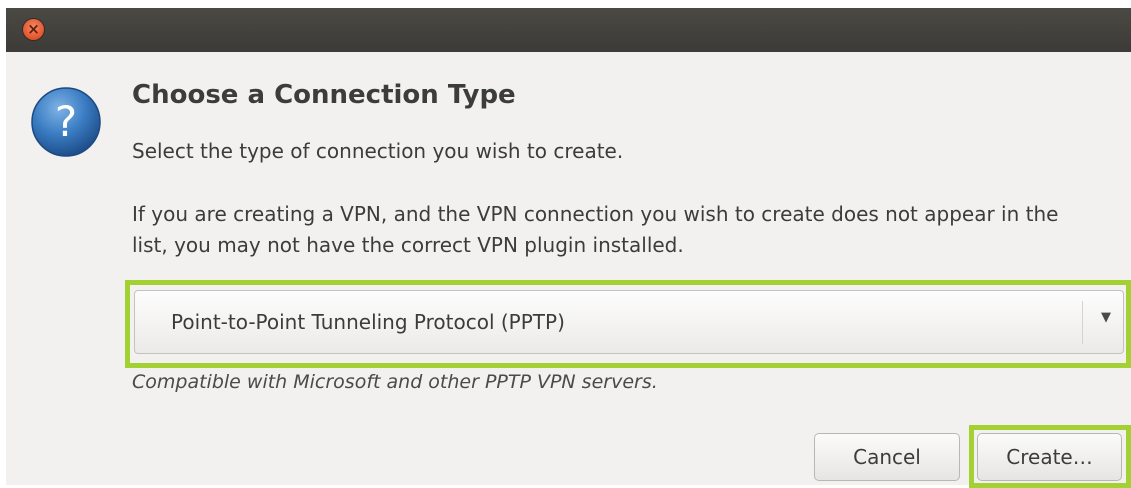 The width and height of the screenshot is (1131, 488). What do you see at coordinates (568, 30) in the screenshot?
I see `title-bar: ×` at bounding box center [568, 30].